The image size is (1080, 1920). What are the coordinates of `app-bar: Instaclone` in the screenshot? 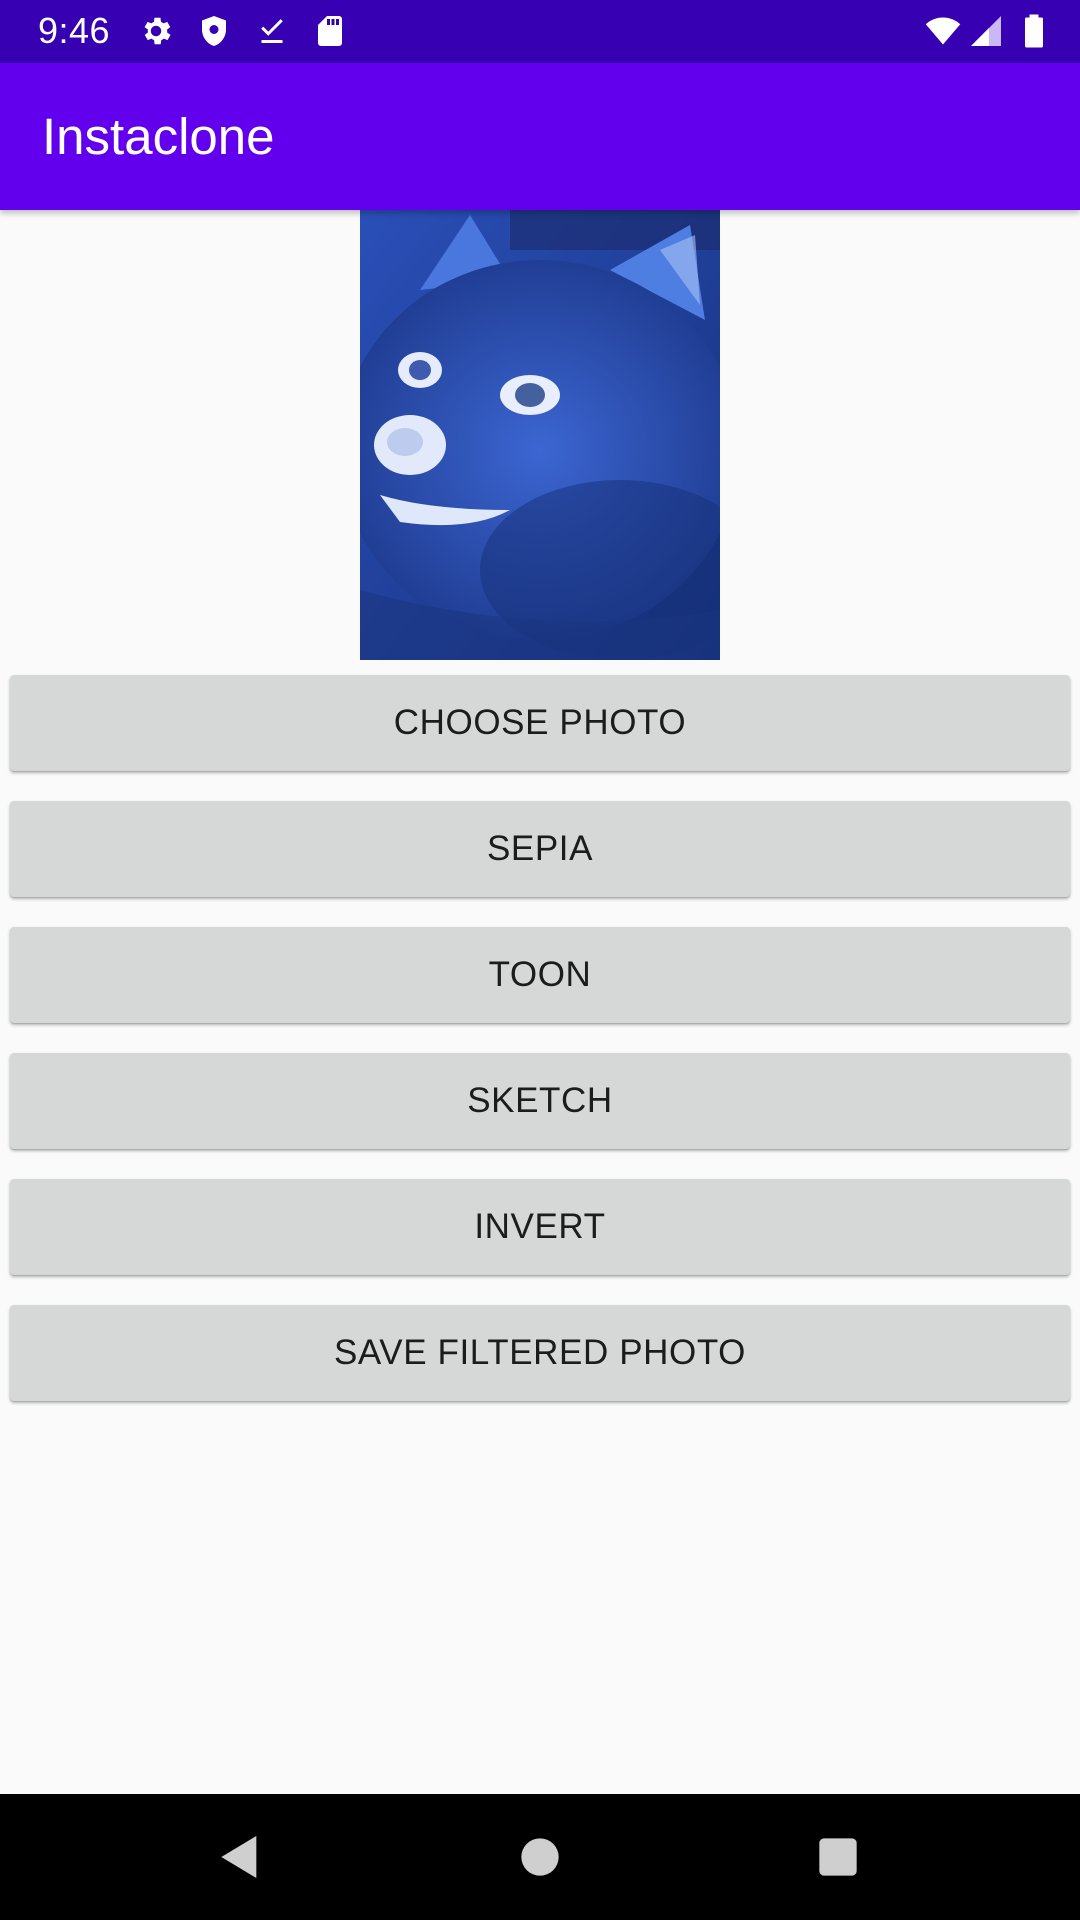 It's located at (540, 136).